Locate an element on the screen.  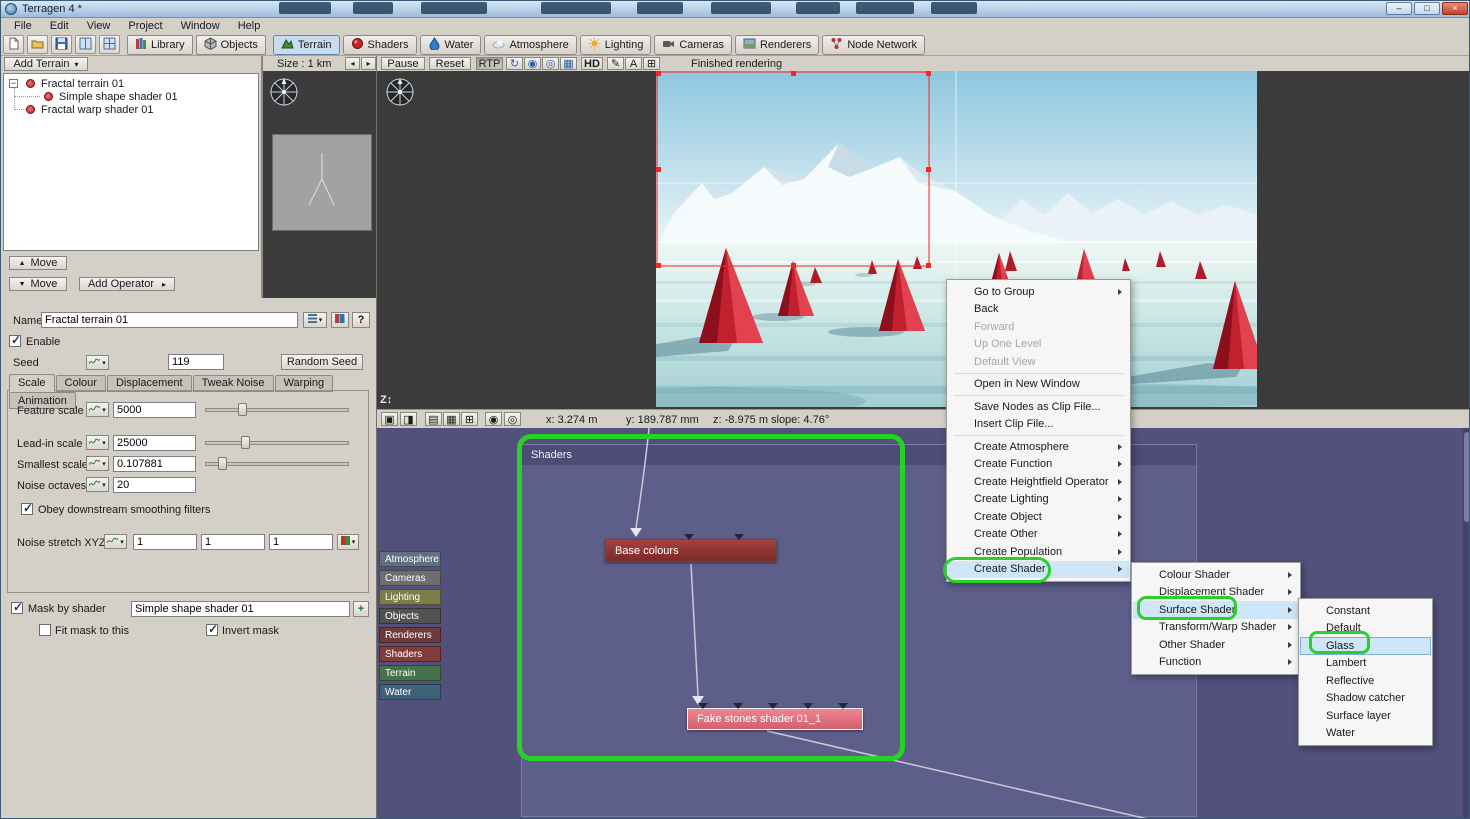
tab-node-network: Node Network is located at coordinates (874, 44).